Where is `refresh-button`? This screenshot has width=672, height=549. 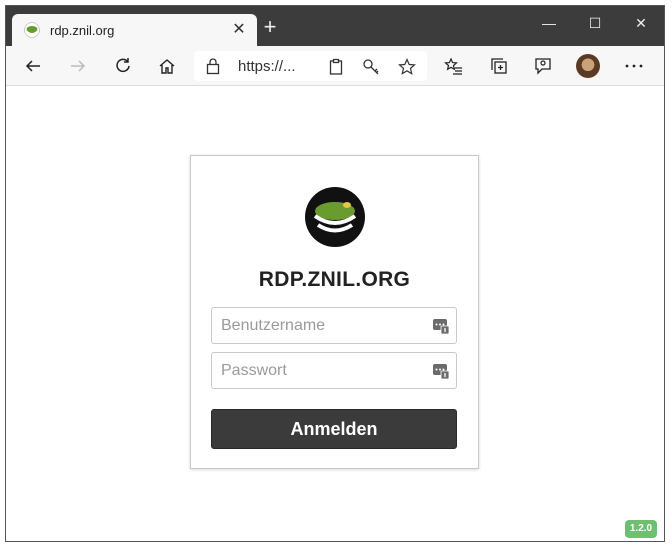 refresh-button is located at coordinates (123, 66).